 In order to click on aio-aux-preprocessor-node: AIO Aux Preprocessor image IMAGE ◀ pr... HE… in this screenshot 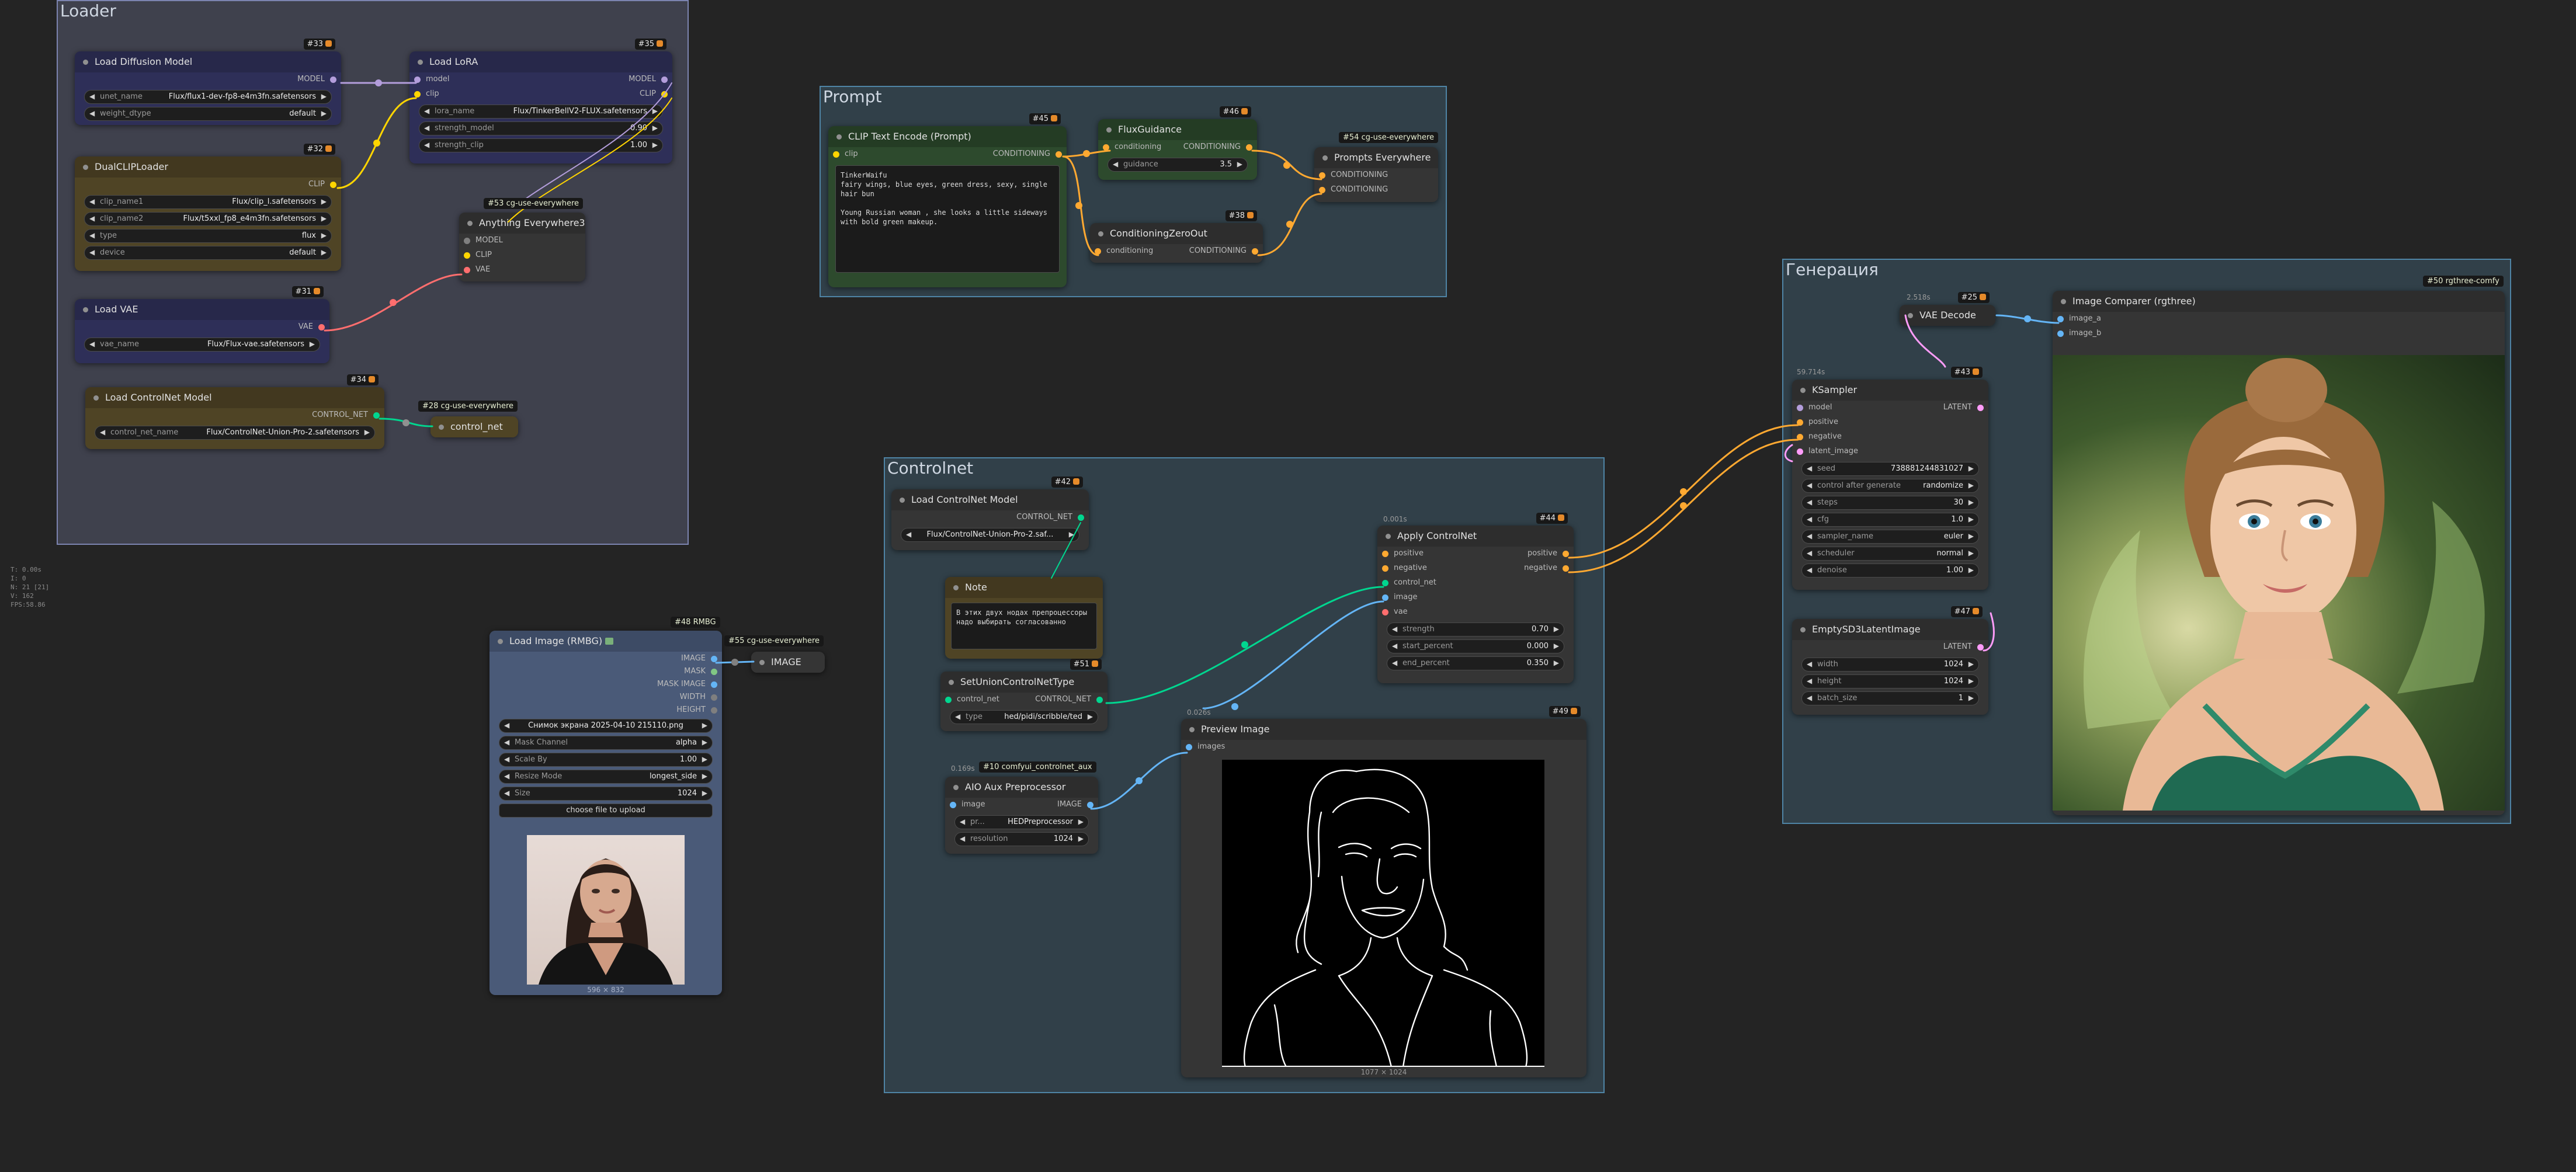, I will do `click(1022, 815)`.